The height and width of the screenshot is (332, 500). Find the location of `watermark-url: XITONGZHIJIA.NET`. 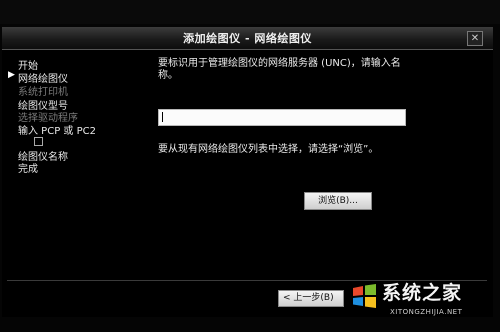

watermark-url: XITONGZHIJIA.NET is located at coordinates (426, 312).